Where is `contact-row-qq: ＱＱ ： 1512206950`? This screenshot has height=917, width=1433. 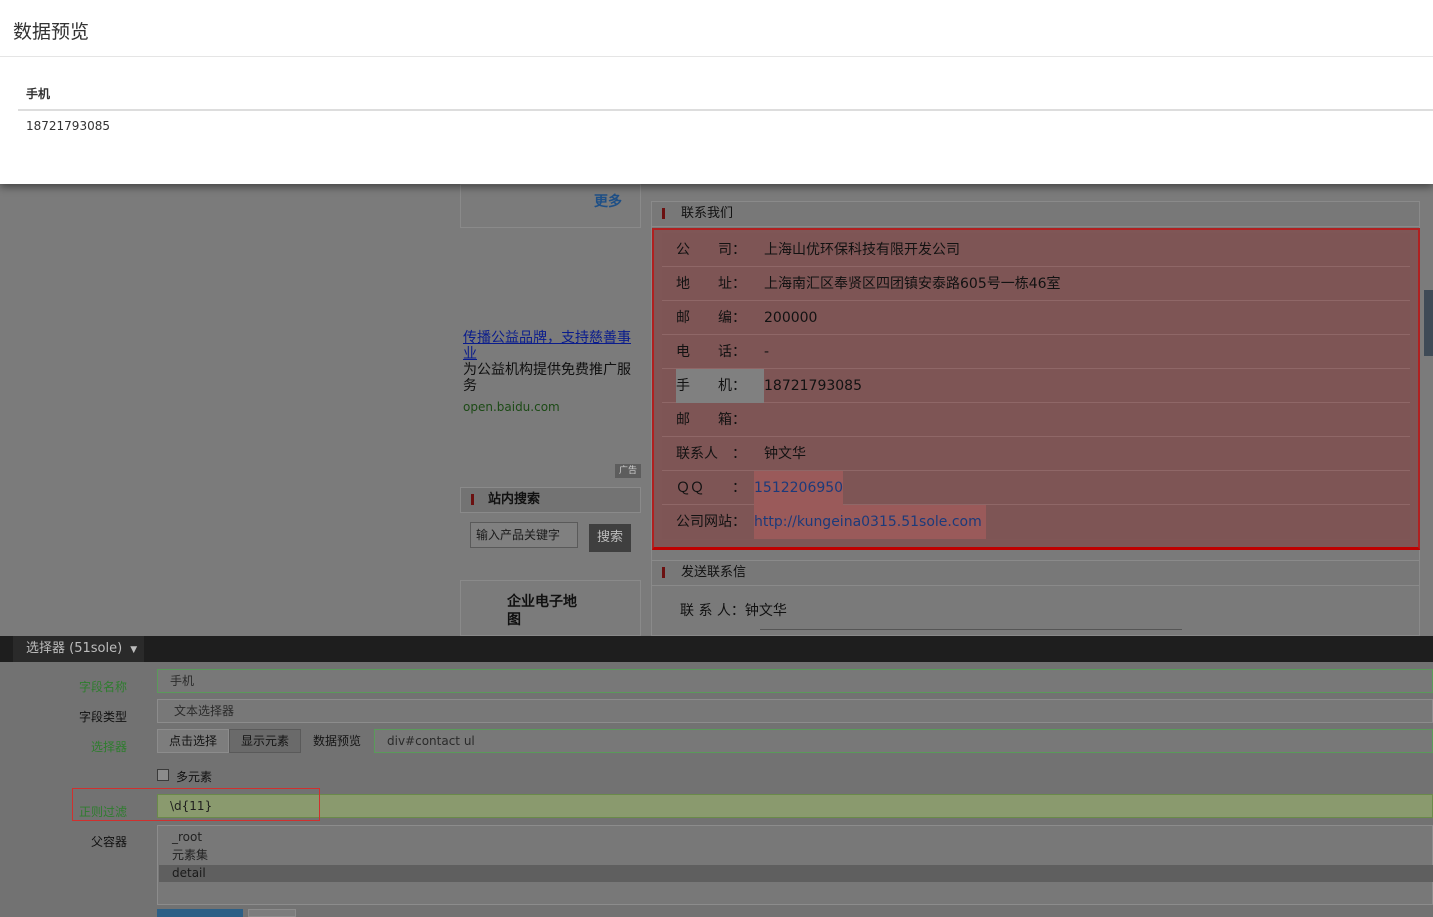
contact-row-qq: ＱＱ ： 1512206950 is located at coordinates (1036, 488).